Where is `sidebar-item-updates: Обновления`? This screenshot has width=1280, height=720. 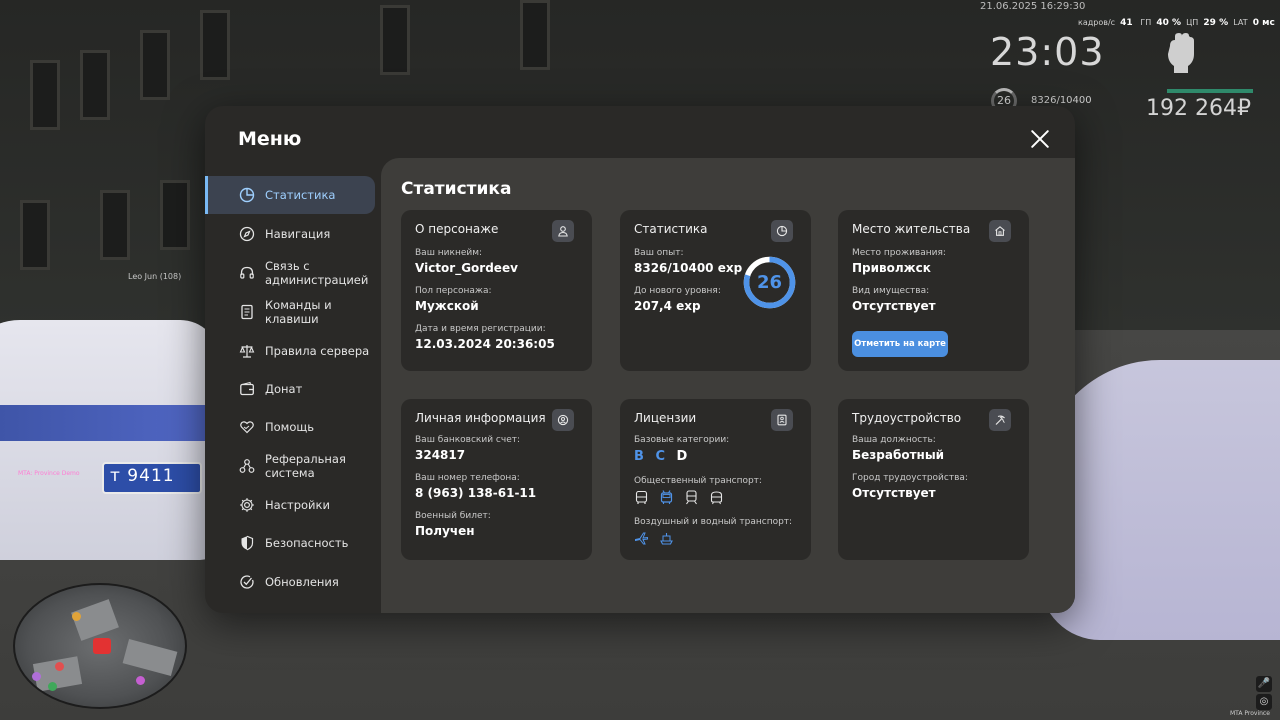
sidebar-item-updates: Обновления is located at coordinates (290, 582).